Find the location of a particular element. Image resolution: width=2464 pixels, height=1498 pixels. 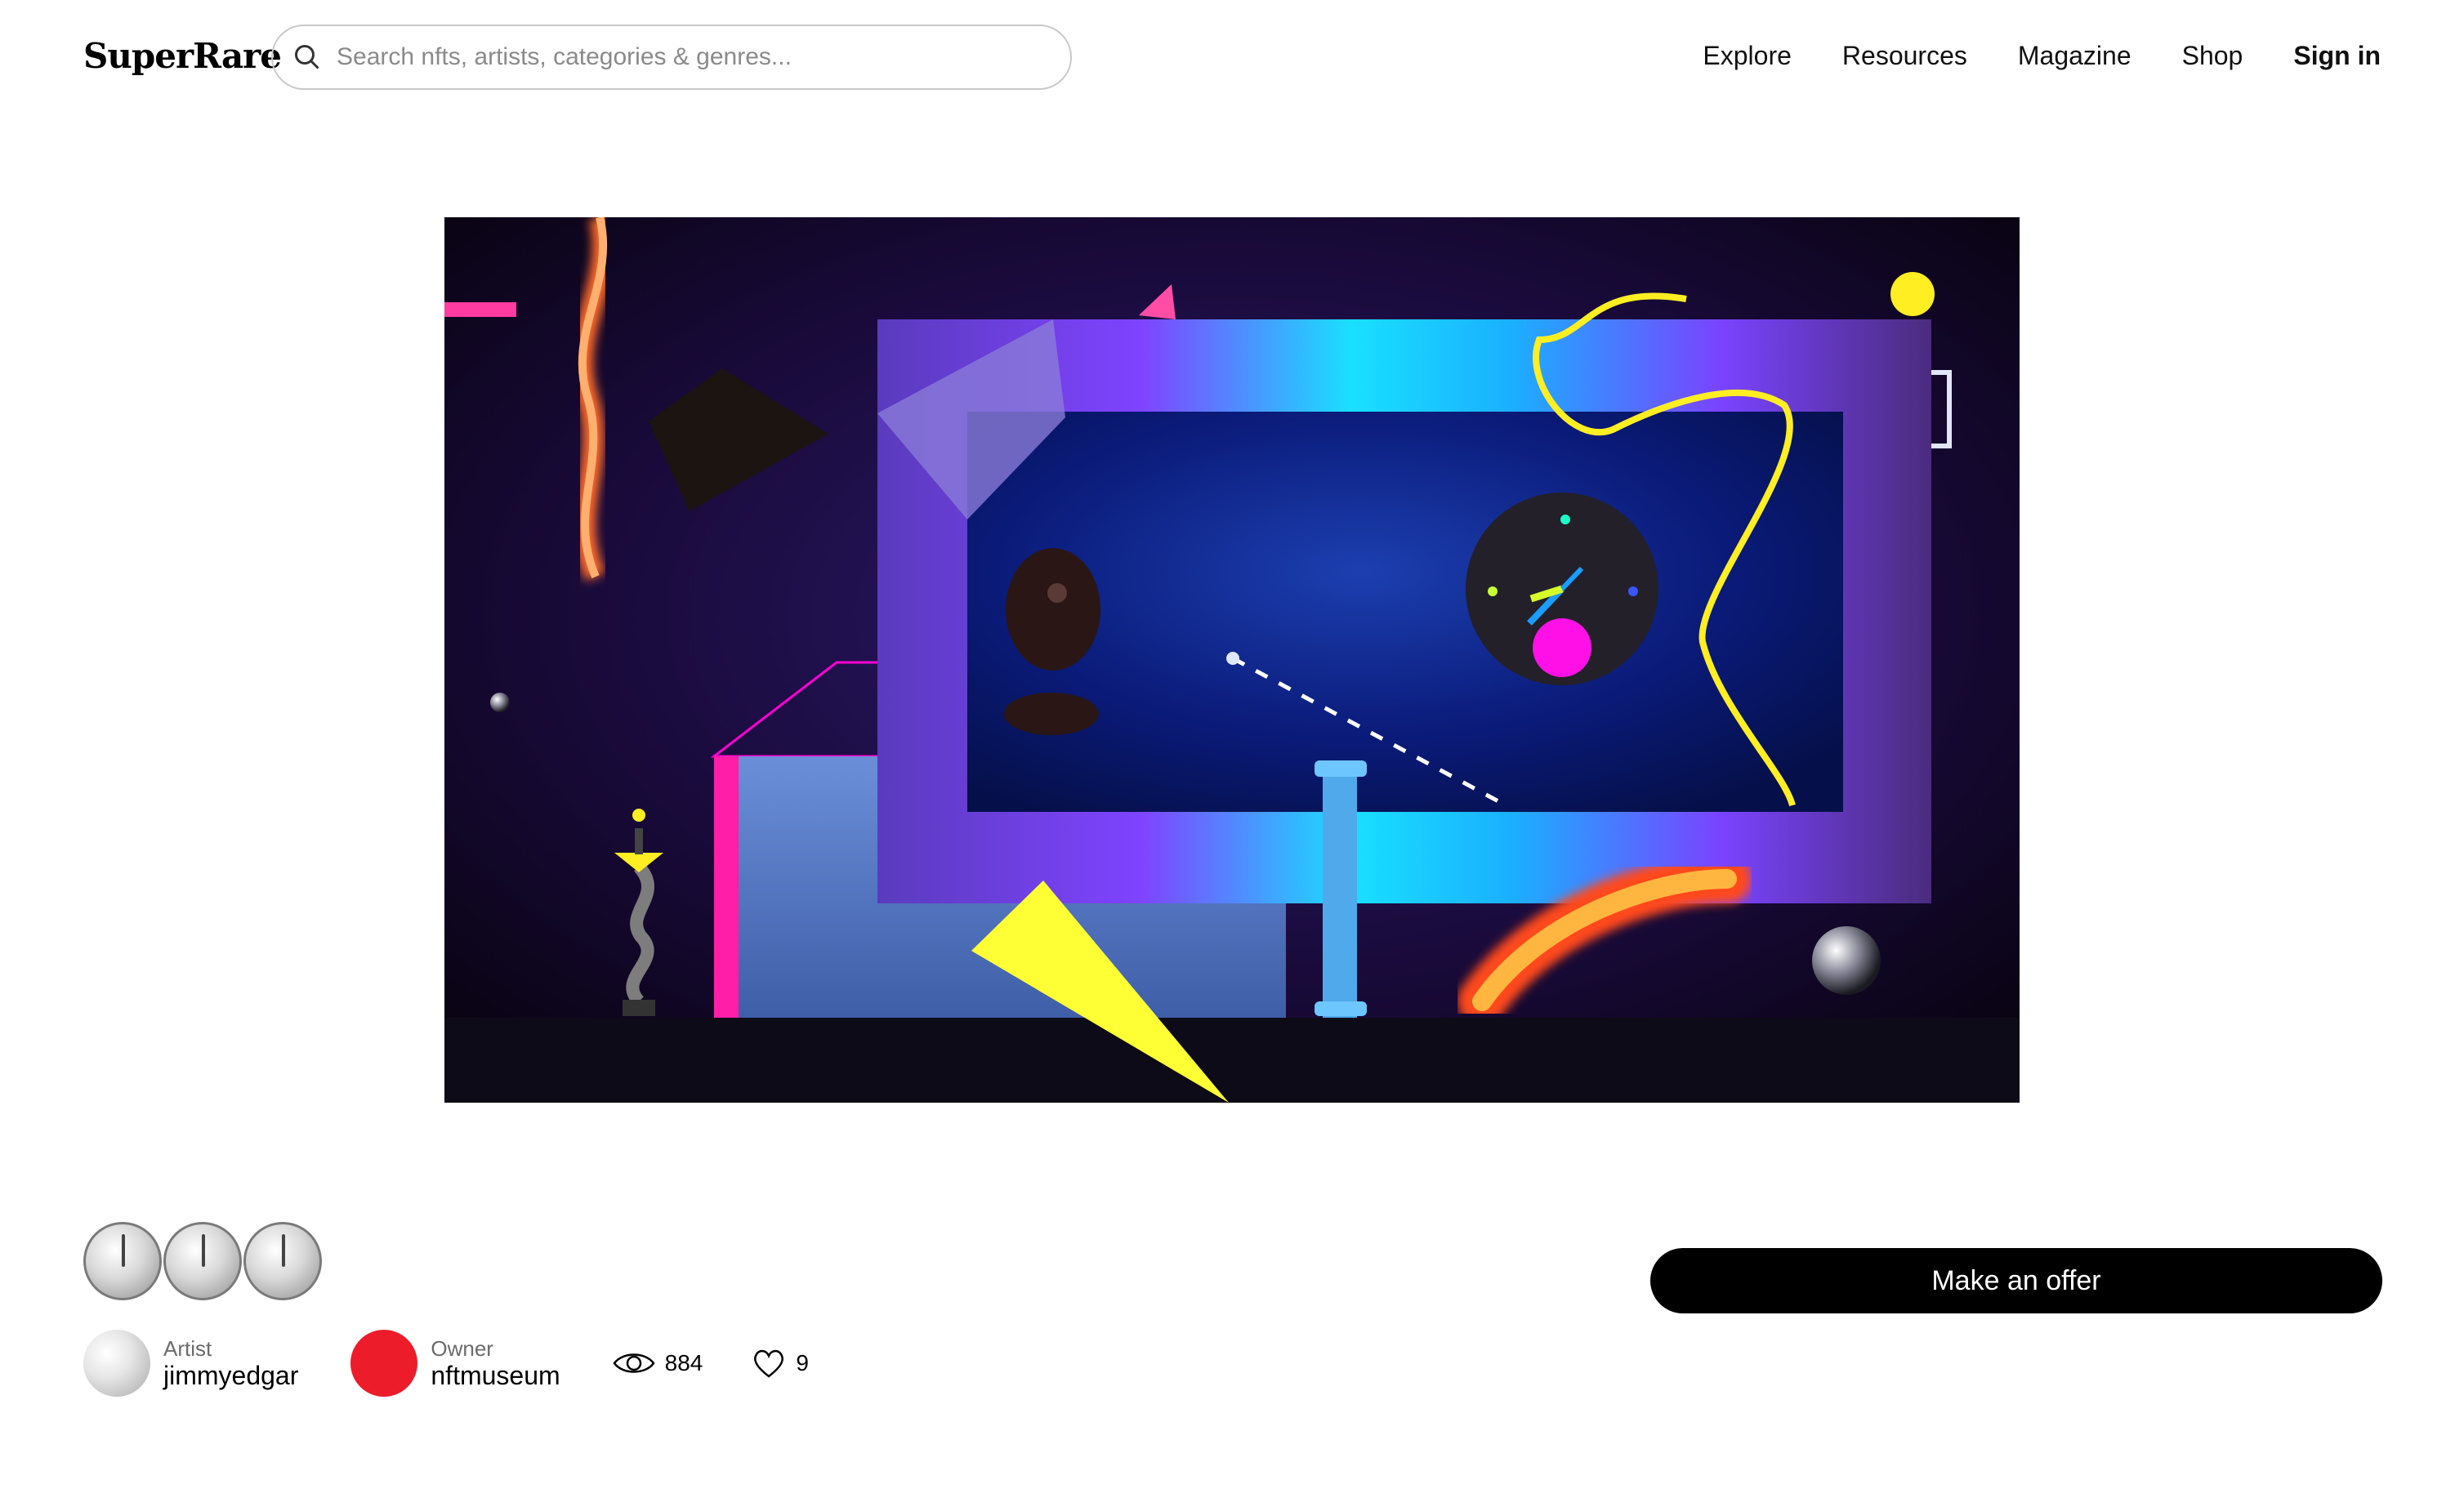

artist-role-label: Artist is located at coordinates (187, 1349).